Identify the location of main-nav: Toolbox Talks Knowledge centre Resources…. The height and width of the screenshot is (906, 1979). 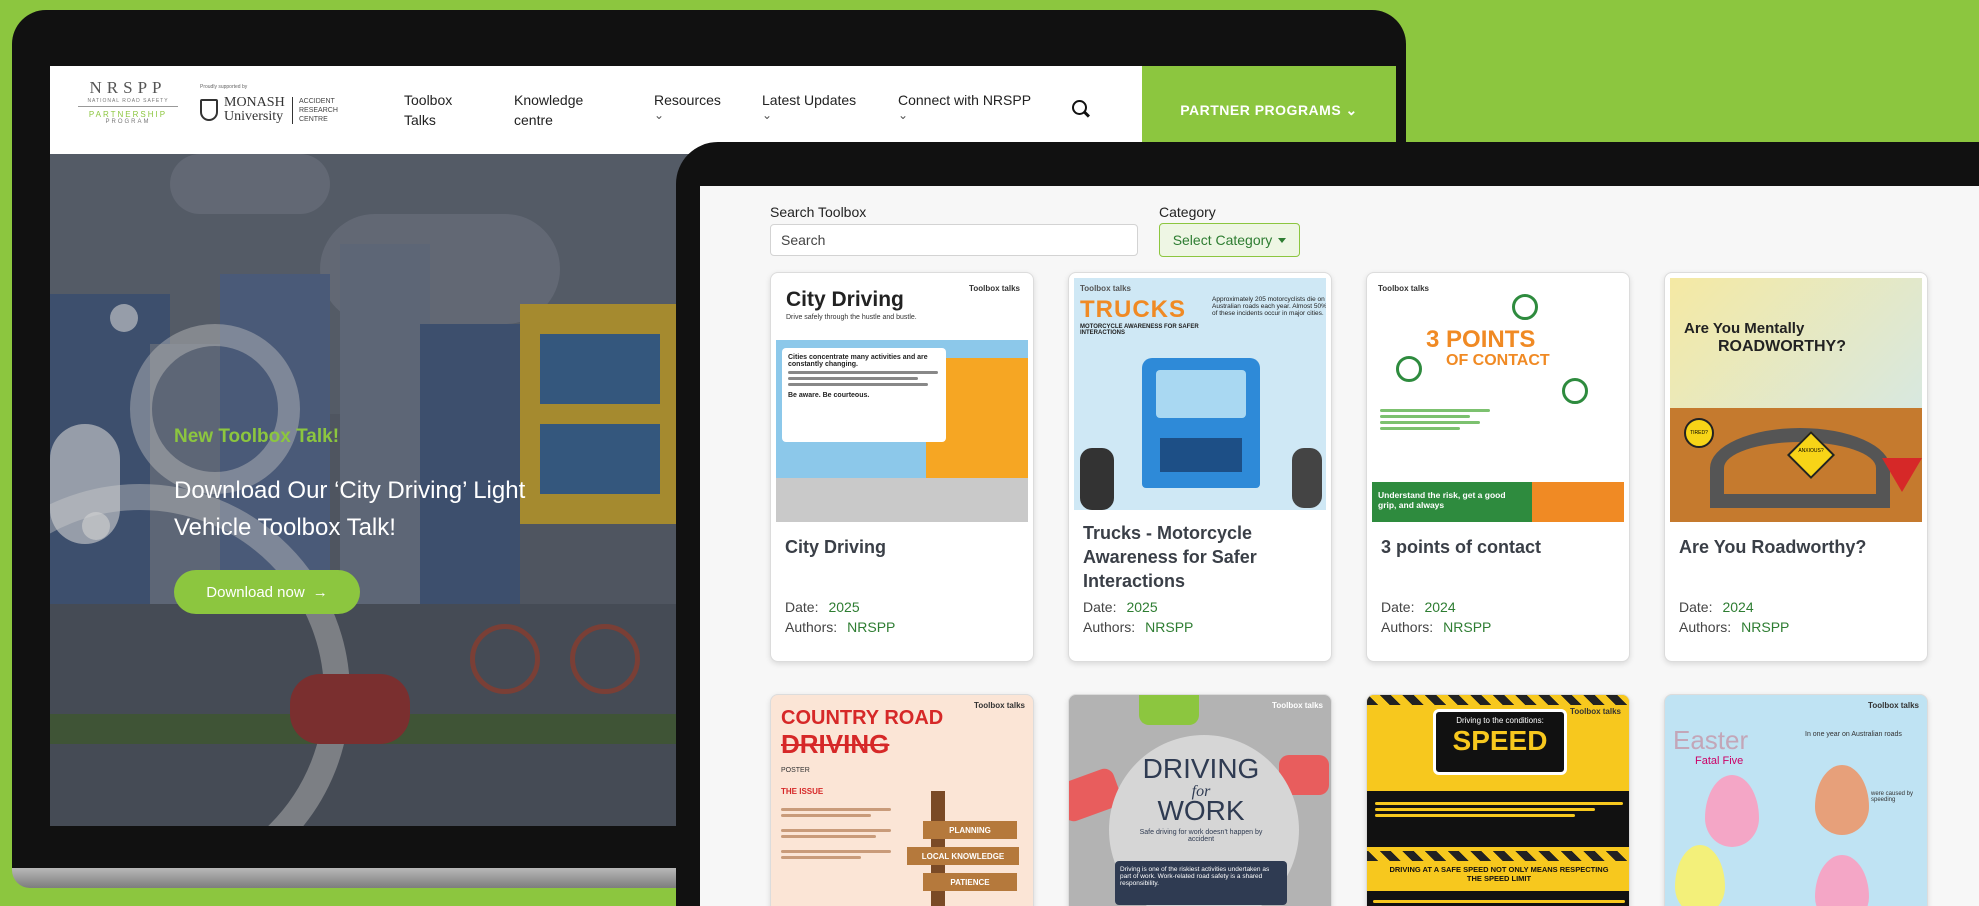
(731, 110).